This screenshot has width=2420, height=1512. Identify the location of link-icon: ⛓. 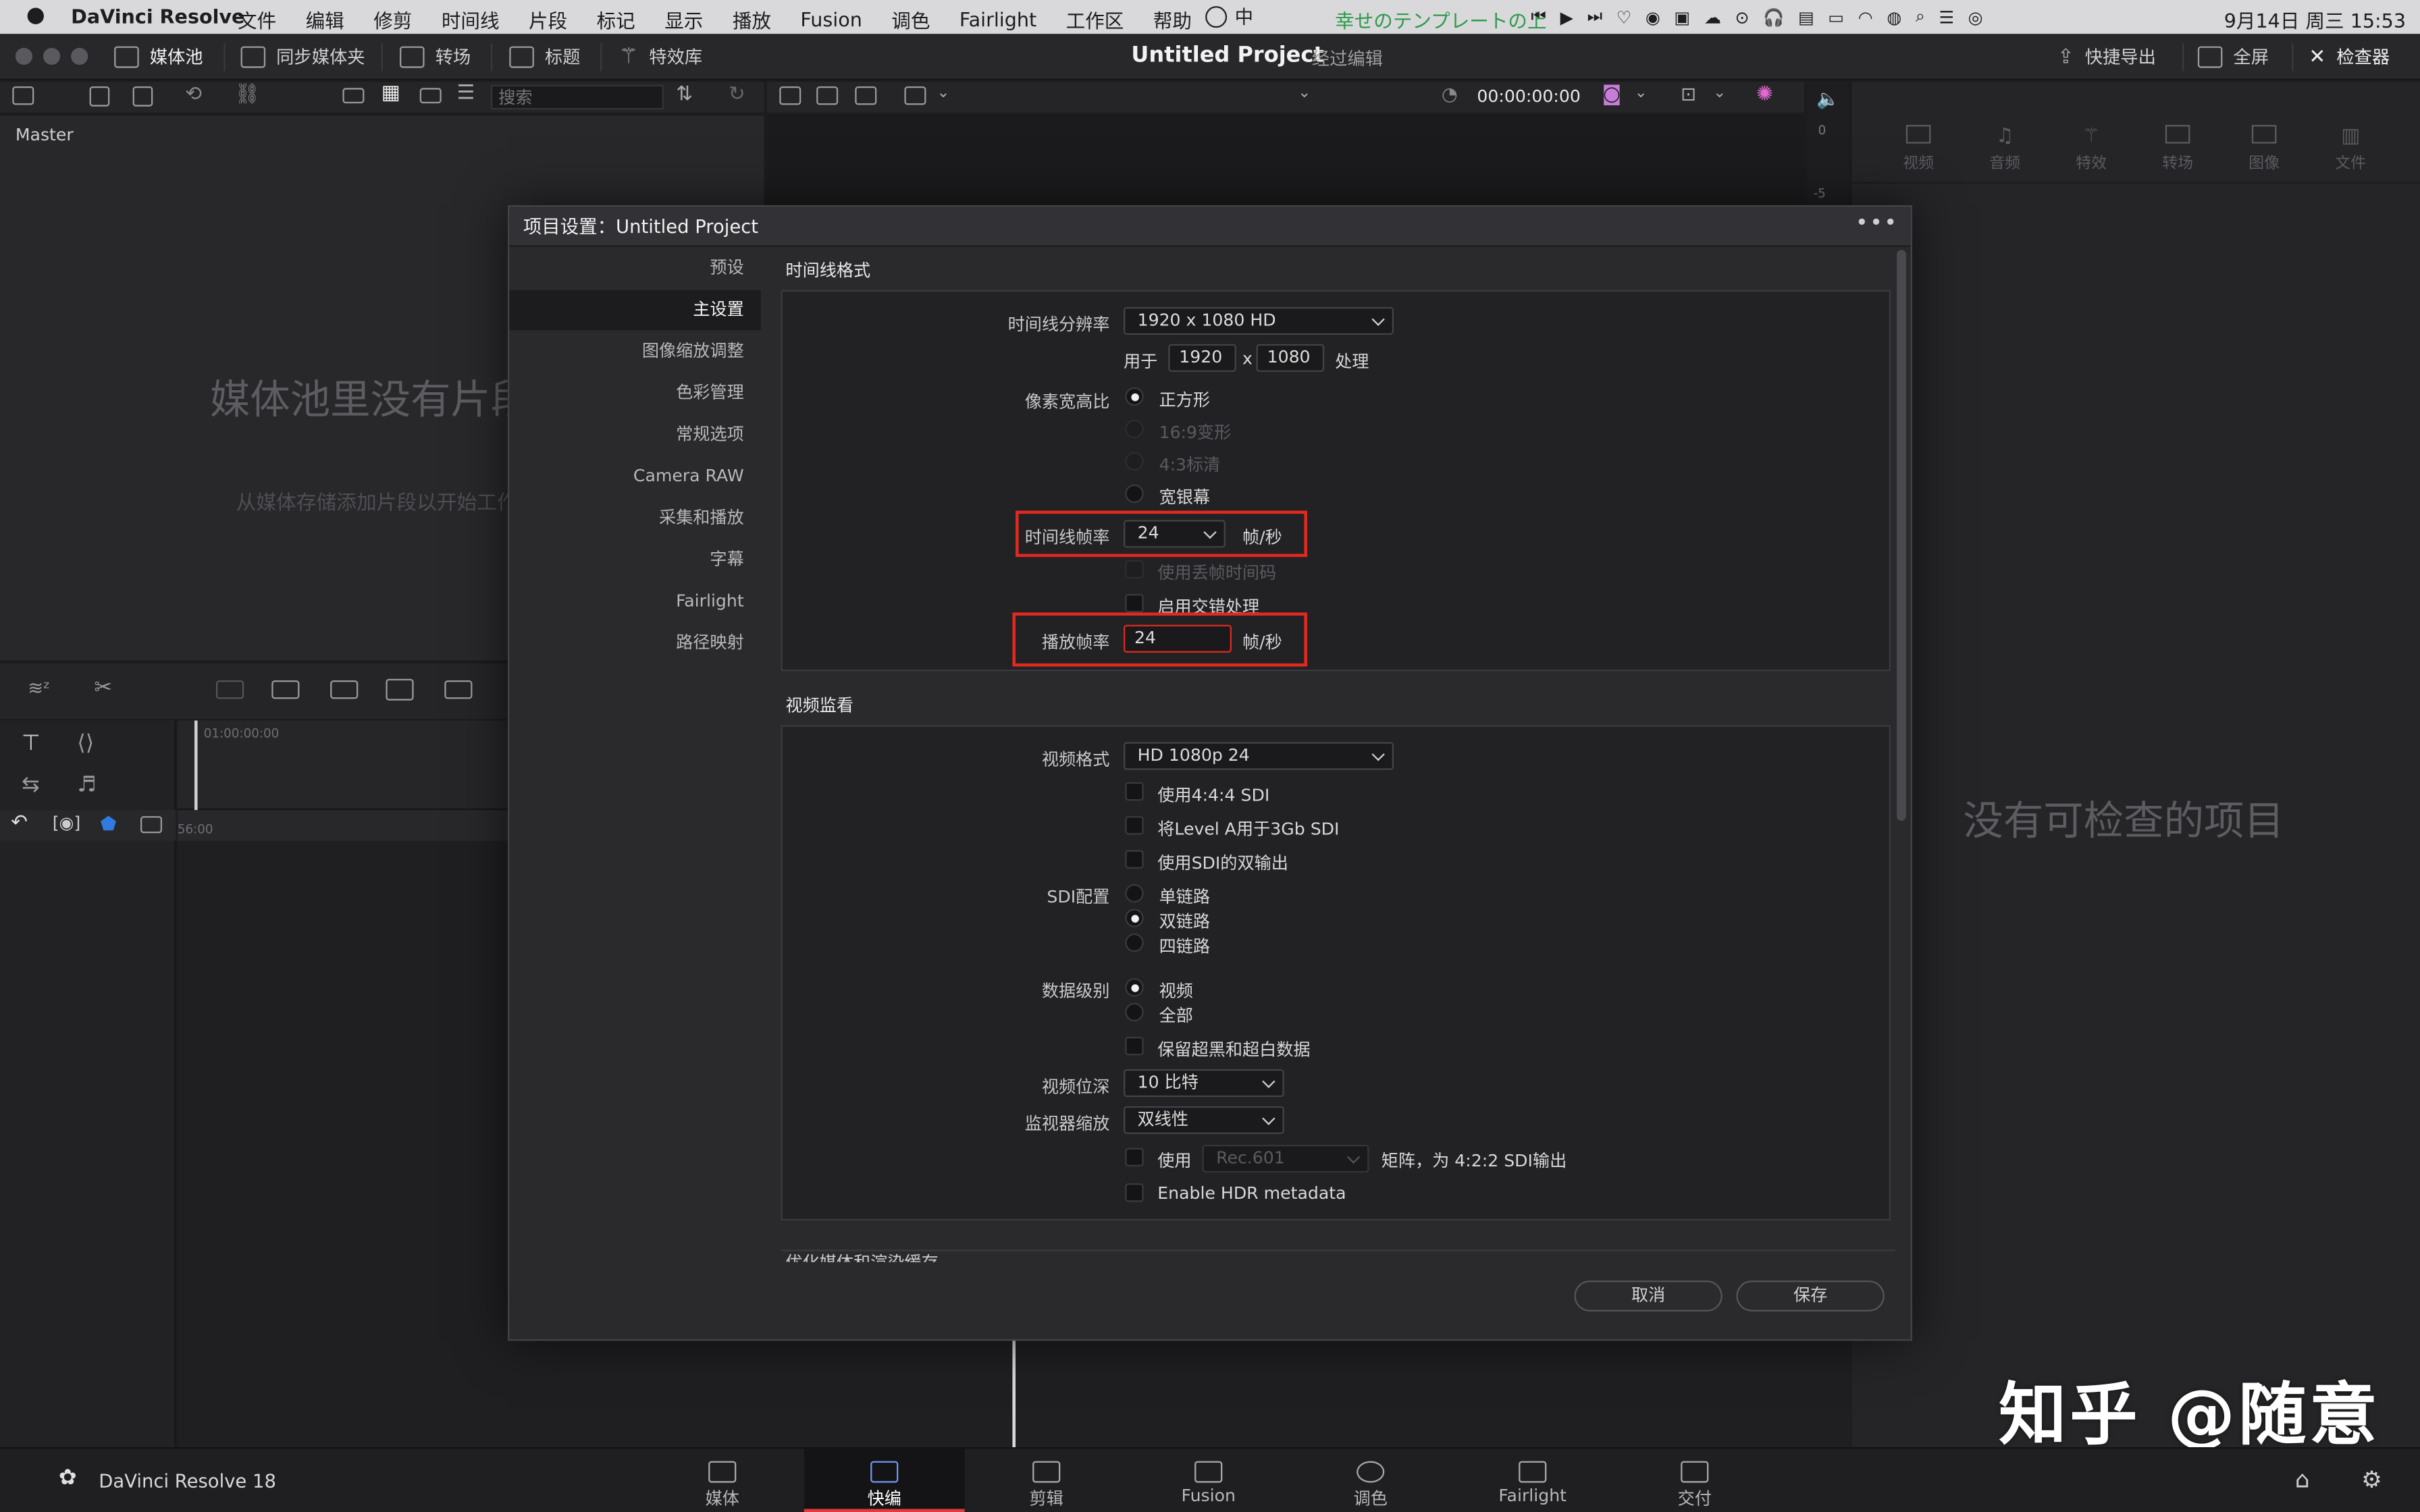
(247, 94).